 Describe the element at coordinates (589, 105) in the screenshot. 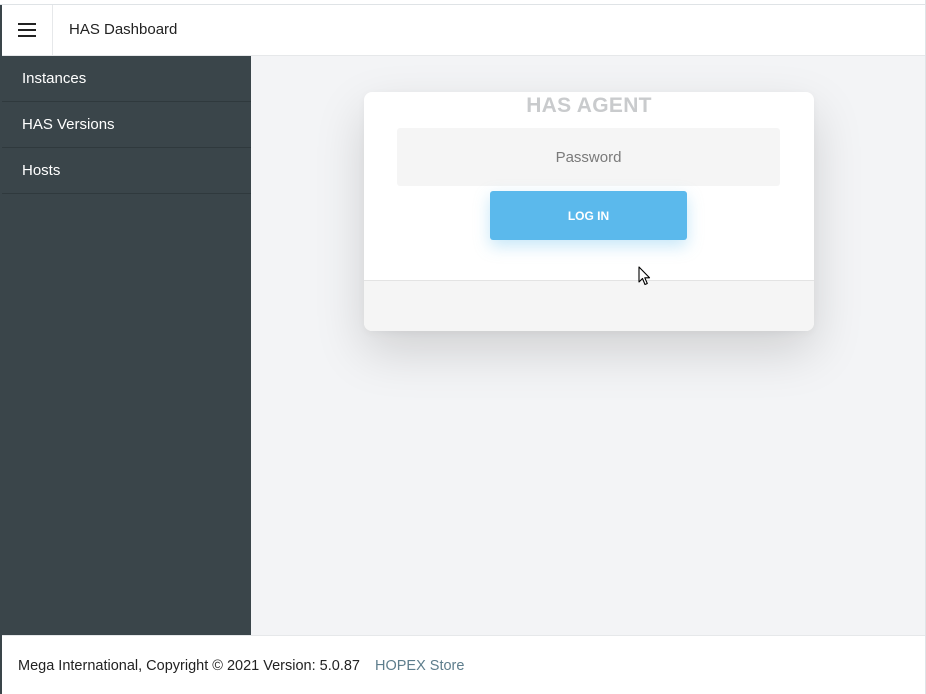

I see `login-title: HAS AGENT` at that location.